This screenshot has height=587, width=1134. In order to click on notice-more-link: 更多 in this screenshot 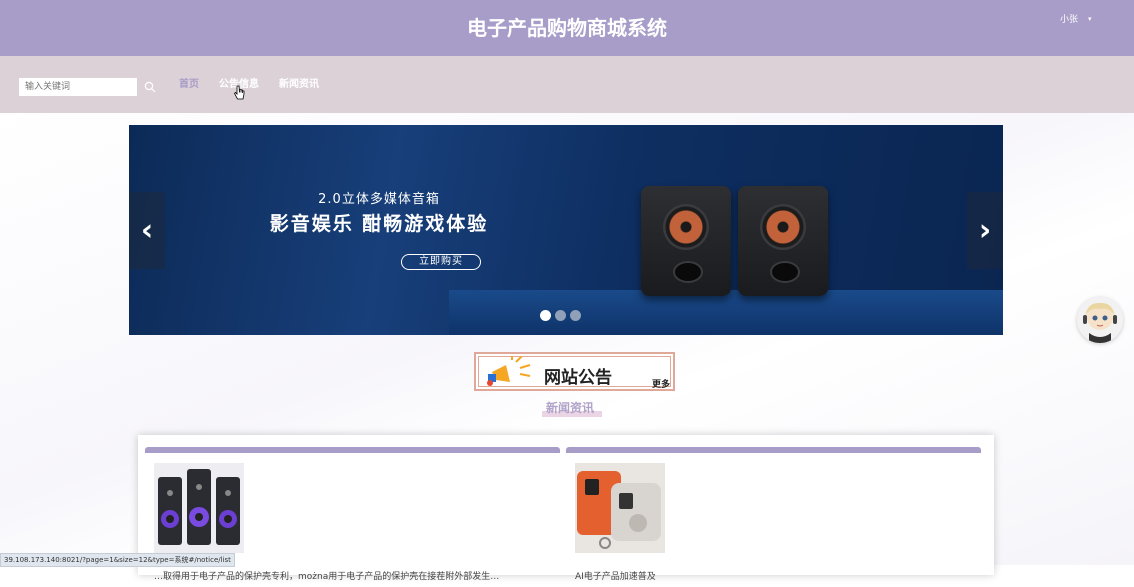, I will do `click(661, 383)`.